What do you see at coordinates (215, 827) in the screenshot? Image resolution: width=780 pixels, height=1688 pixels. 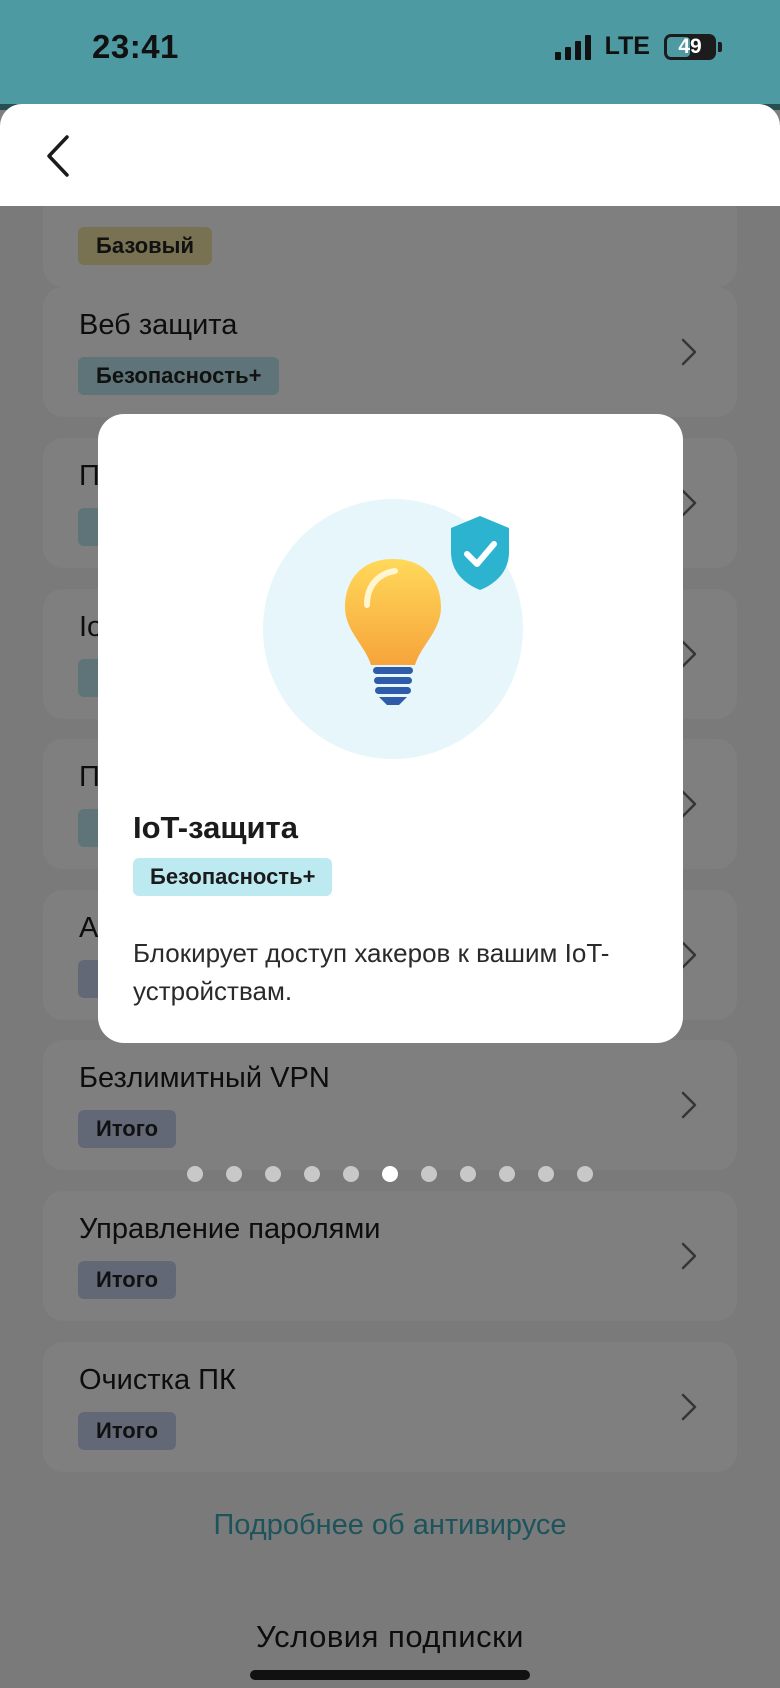 I see `dialog-title: IoT-защита` at bounding box center [215, 827].